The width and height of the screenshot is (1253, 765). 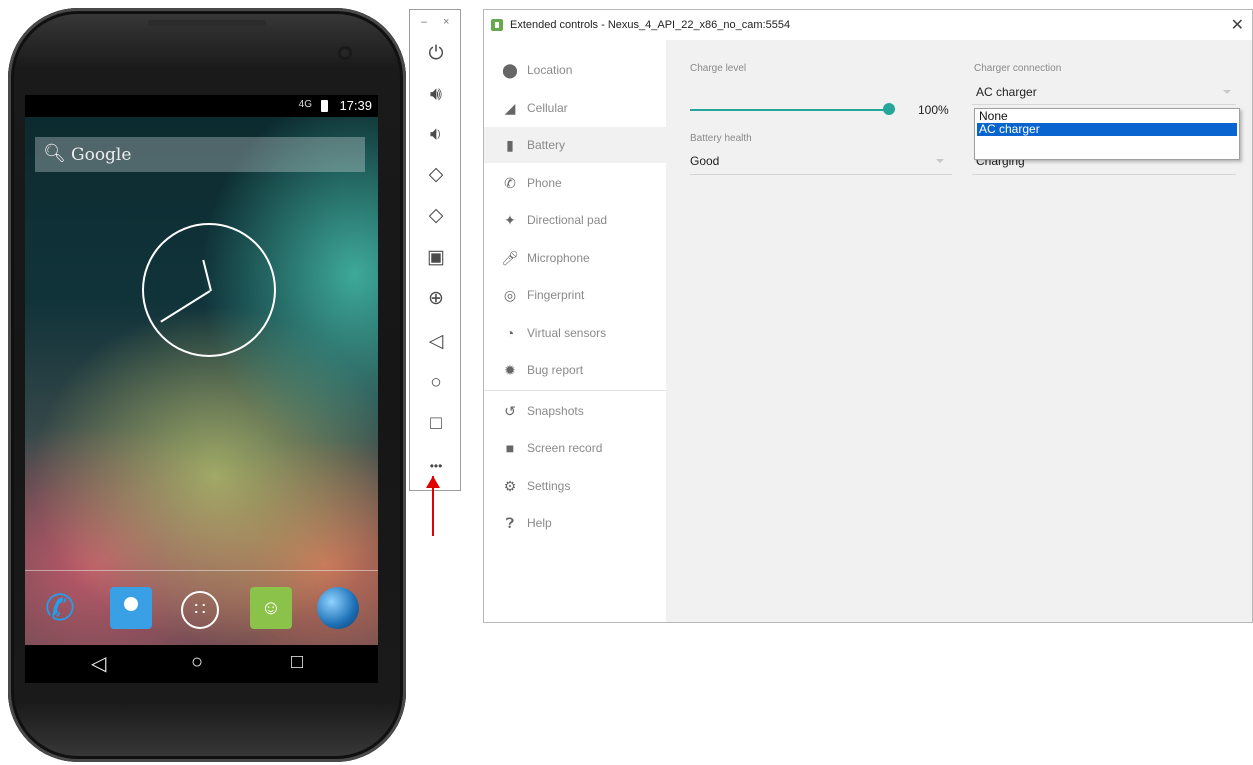 I want to click on sidebar-item-fingerprint: ◎ Fingerprint, so click(x=575, y=295).